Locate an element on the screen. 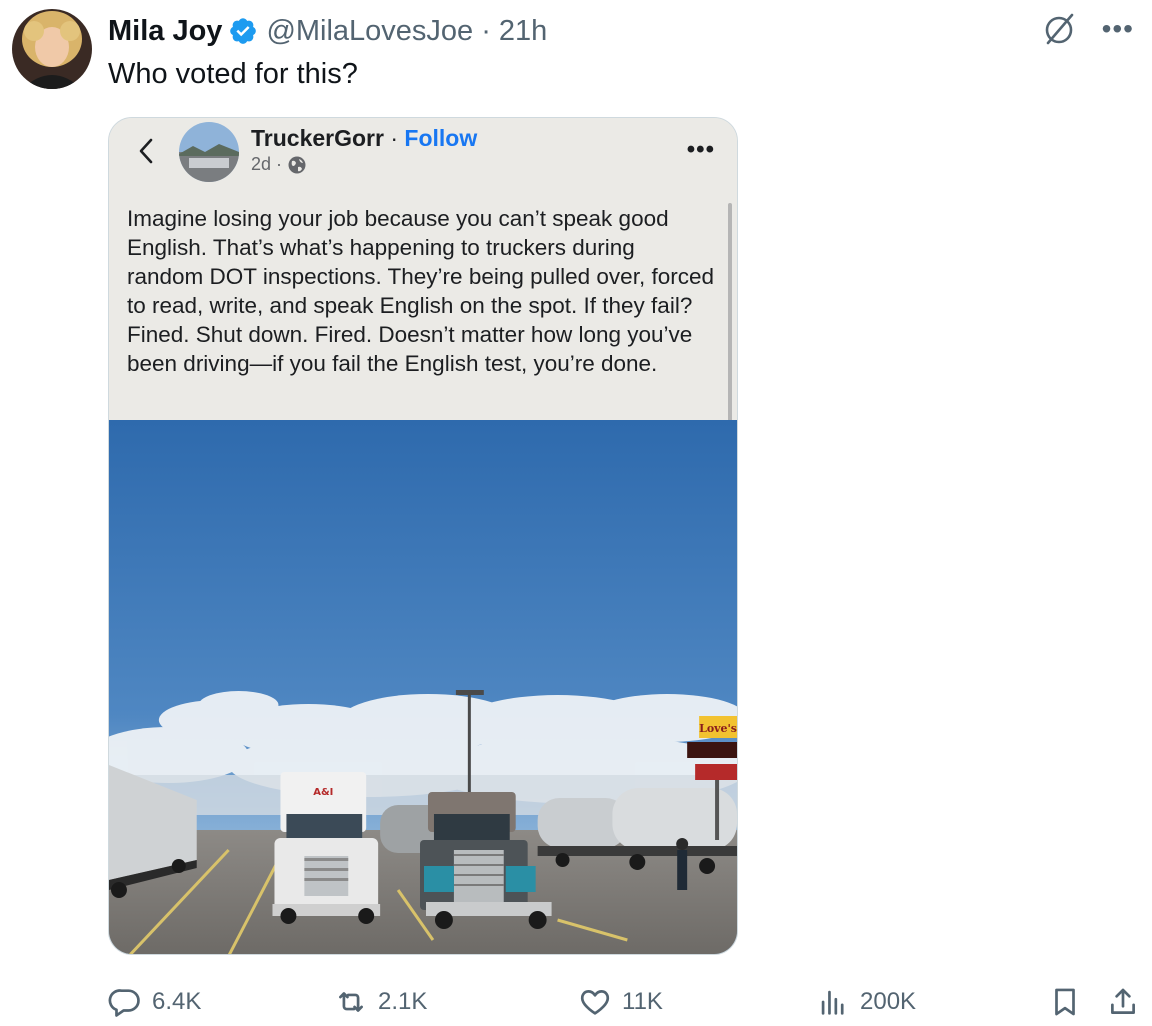 The image size is (1152, 1026). heart-icon is located at coordinates (595, 1002).